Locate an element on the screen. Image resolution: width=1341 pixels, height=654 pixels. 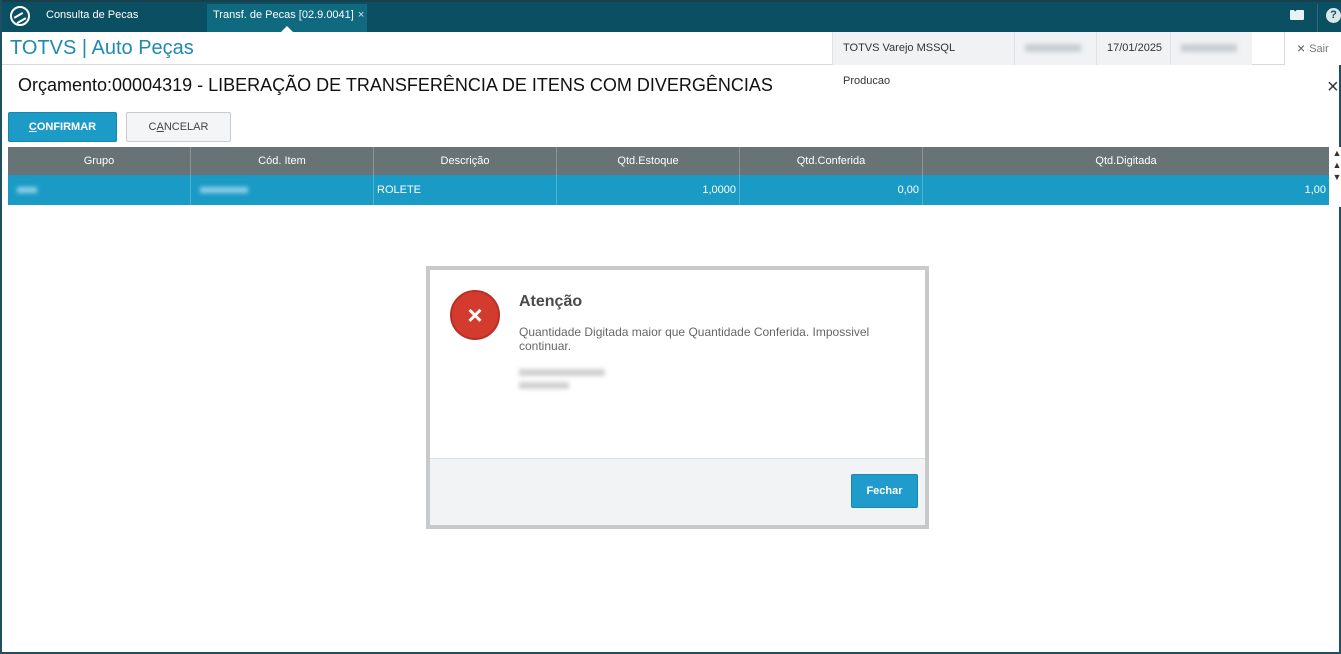
date-label: 17/01/2025 is located at coordinates (1133, 48).